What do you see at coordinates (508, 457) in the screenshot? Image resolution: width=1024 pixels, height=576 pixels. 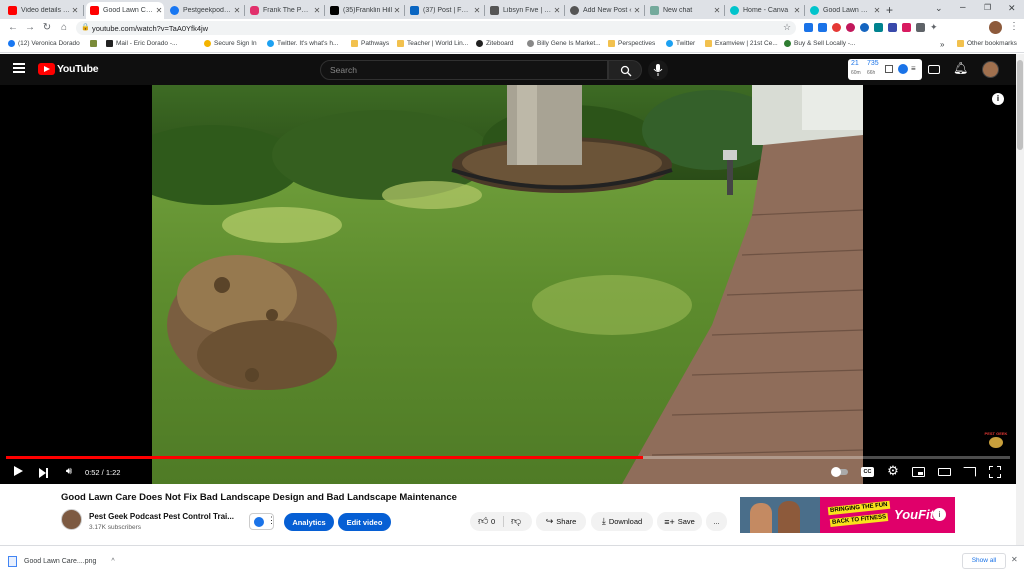 I see `progress-bar` at bounding box center [508, 457].